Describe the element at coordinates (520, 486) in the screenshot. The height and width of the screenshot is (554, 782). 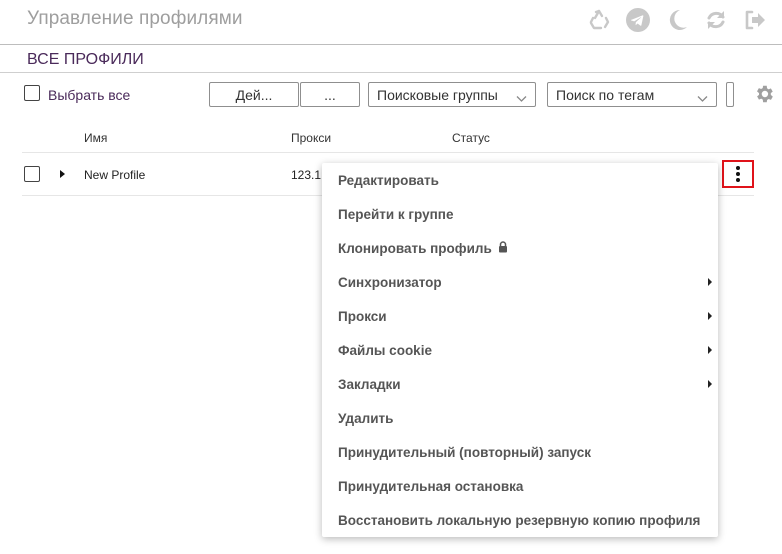
I see `menu-item-force-stop: Принудительная остановка` at that location.